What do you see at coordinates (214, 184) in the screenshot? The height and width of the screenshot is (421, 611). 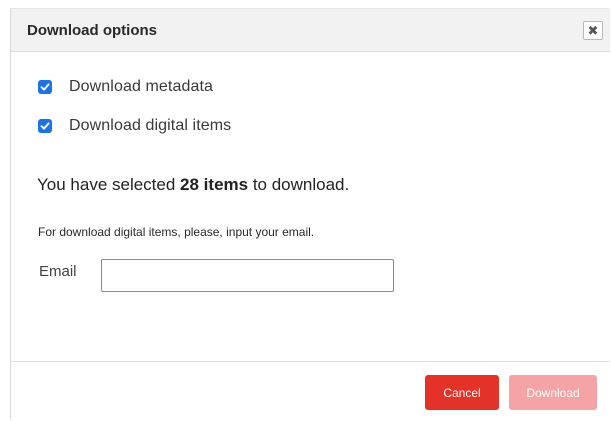 I see `selected-count: 28 items` at bounding box center [214, 184].